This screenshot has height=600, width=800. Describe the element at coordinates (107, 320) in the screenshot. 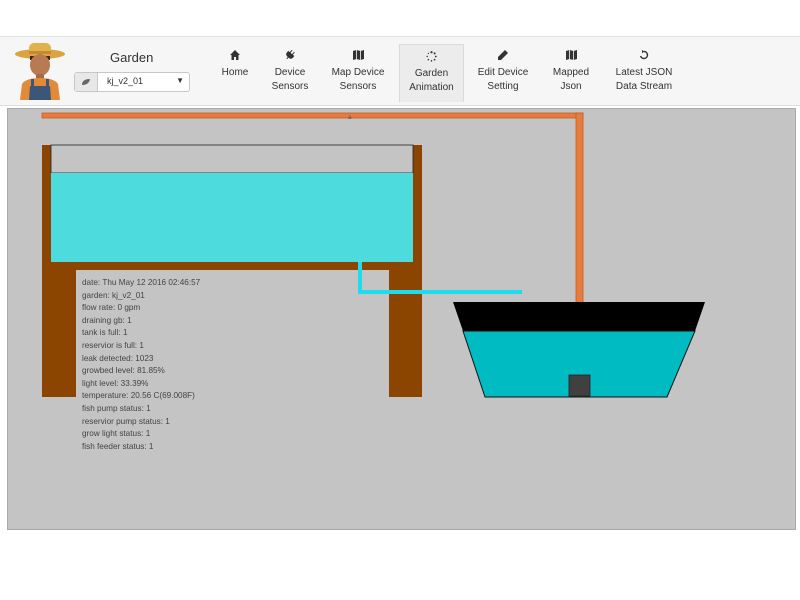

I see `status-line: draining gb: 1` at that location.